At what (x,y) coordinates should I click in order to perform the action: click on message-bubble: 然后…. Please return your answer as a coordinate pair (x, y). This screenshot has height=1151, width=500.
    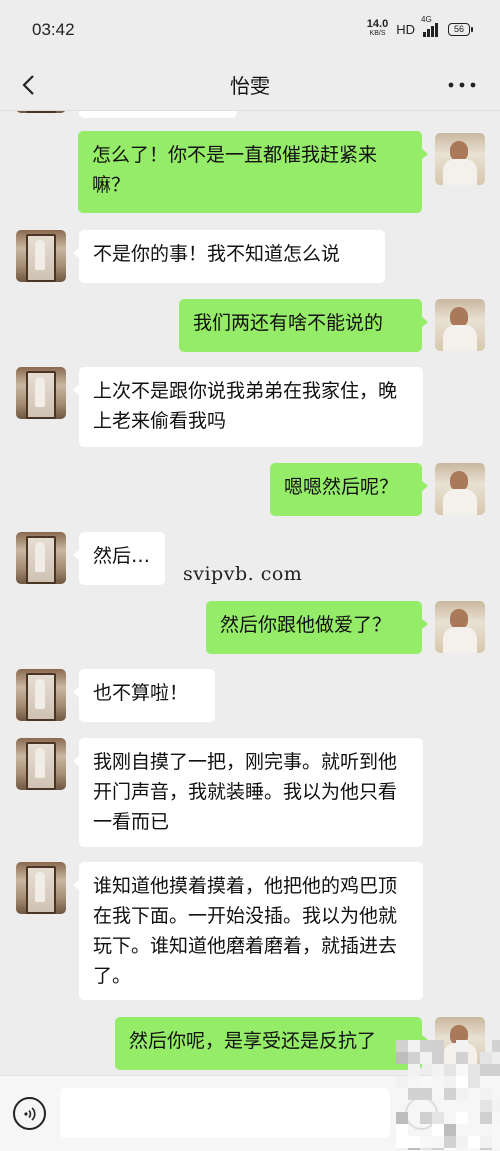
    Looking at the image, I should click on (119, 558).